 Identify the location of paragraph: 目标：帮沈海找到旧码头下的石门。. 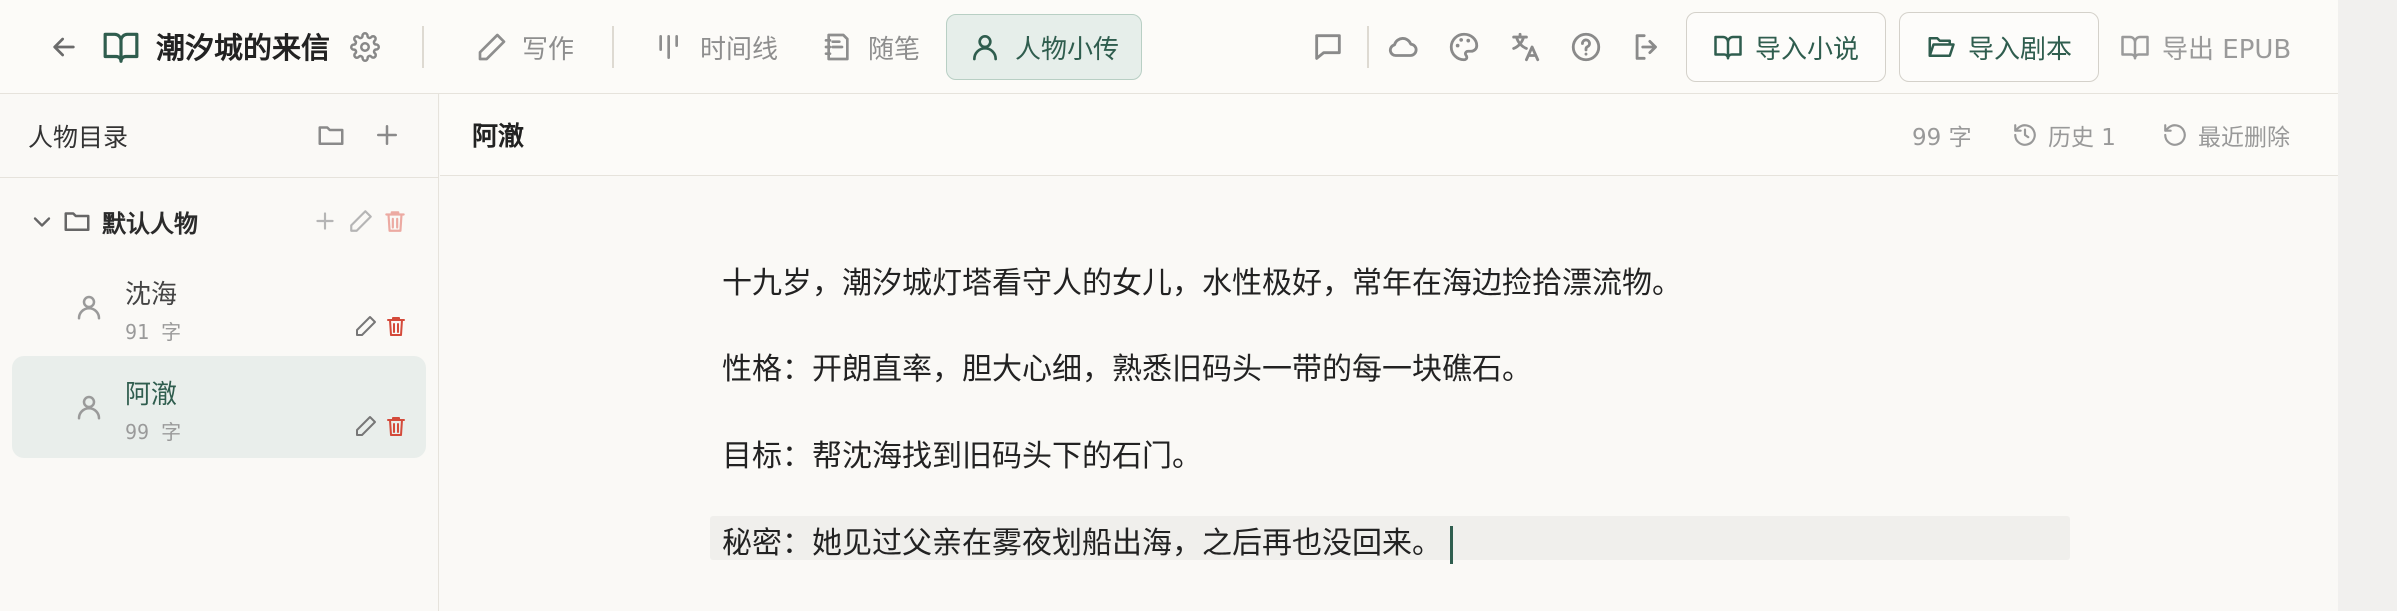
(962, 453).